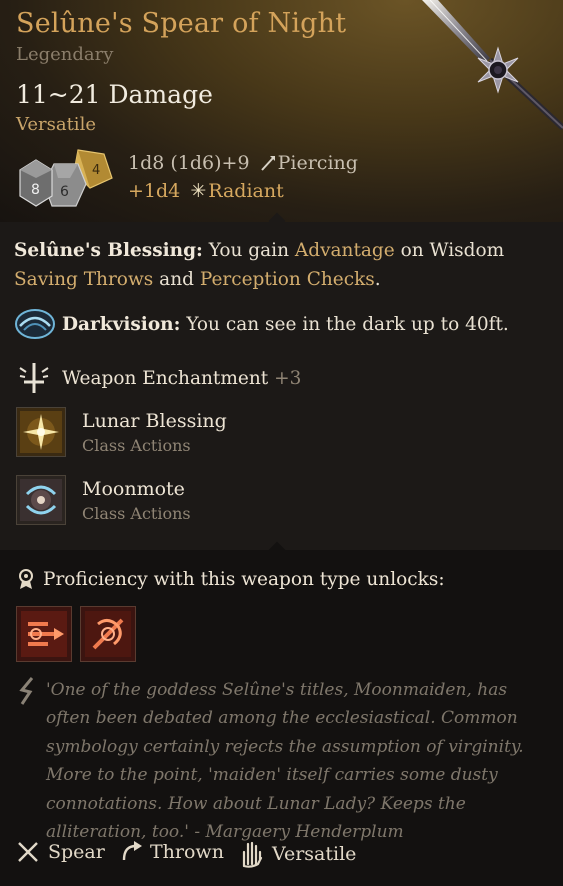 The image size is (563, 886). I want to click on damage-line-piercing: 1d8 (1d6)+9 Piercing, so click(243, 163).